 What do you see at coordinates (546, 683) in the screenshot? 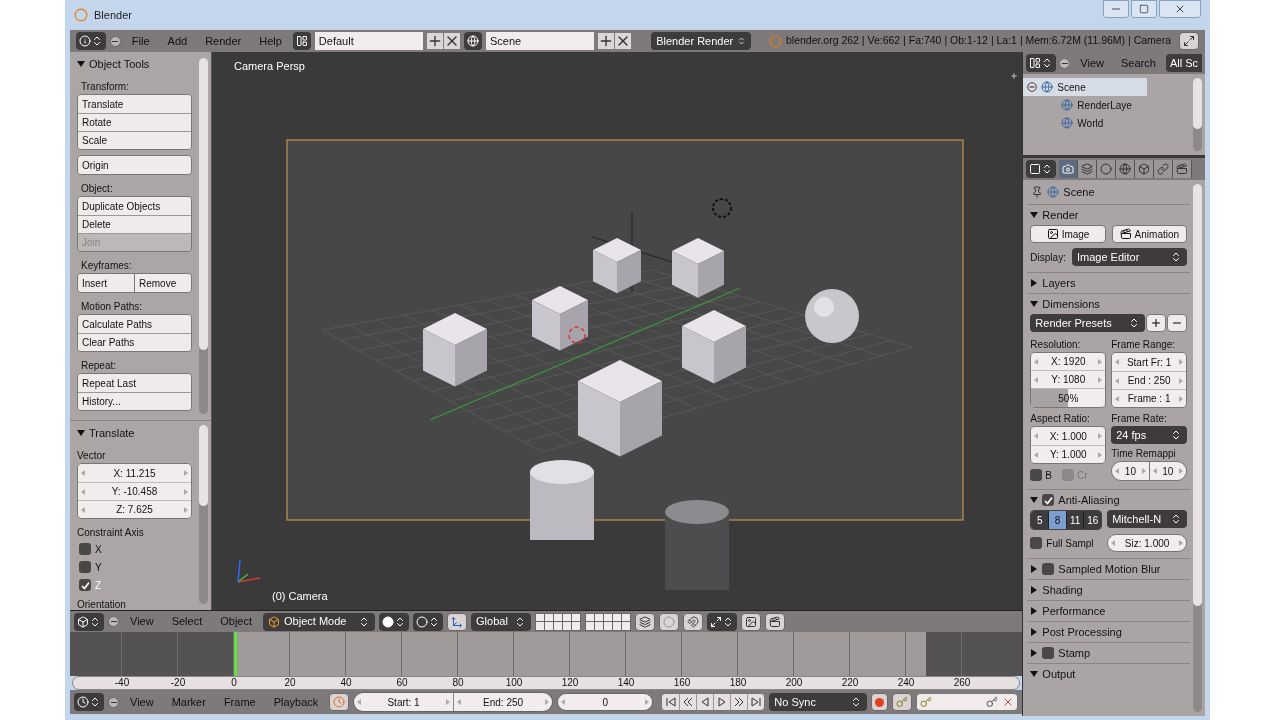
I see `timeline-ruler: -40 -20 0 20 40 60 80 100 120 140 160 180 200 220 240 260` at bounding box center [546, 683].